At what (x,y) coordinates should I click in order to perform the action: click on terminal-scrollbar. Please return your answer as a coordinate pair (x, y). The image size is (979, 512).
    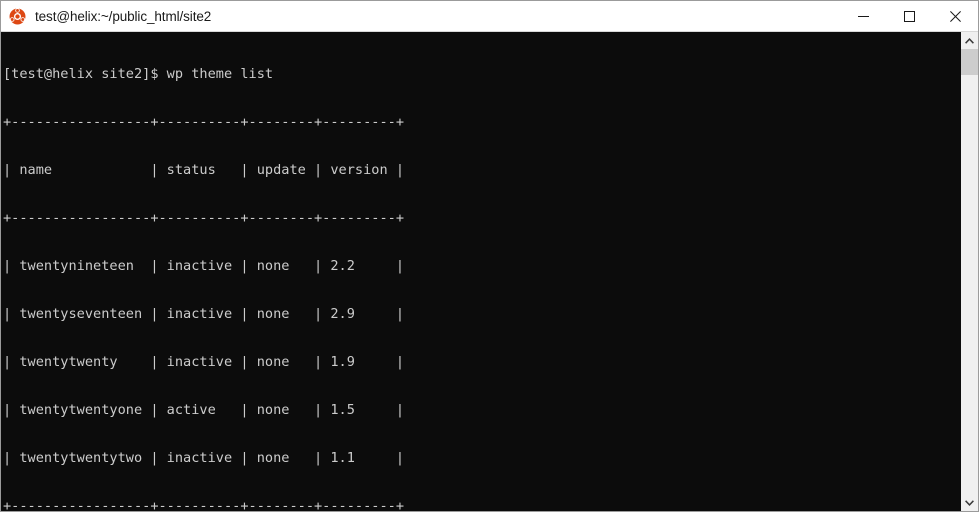
    Looking at the image, I should click on (969, 271).